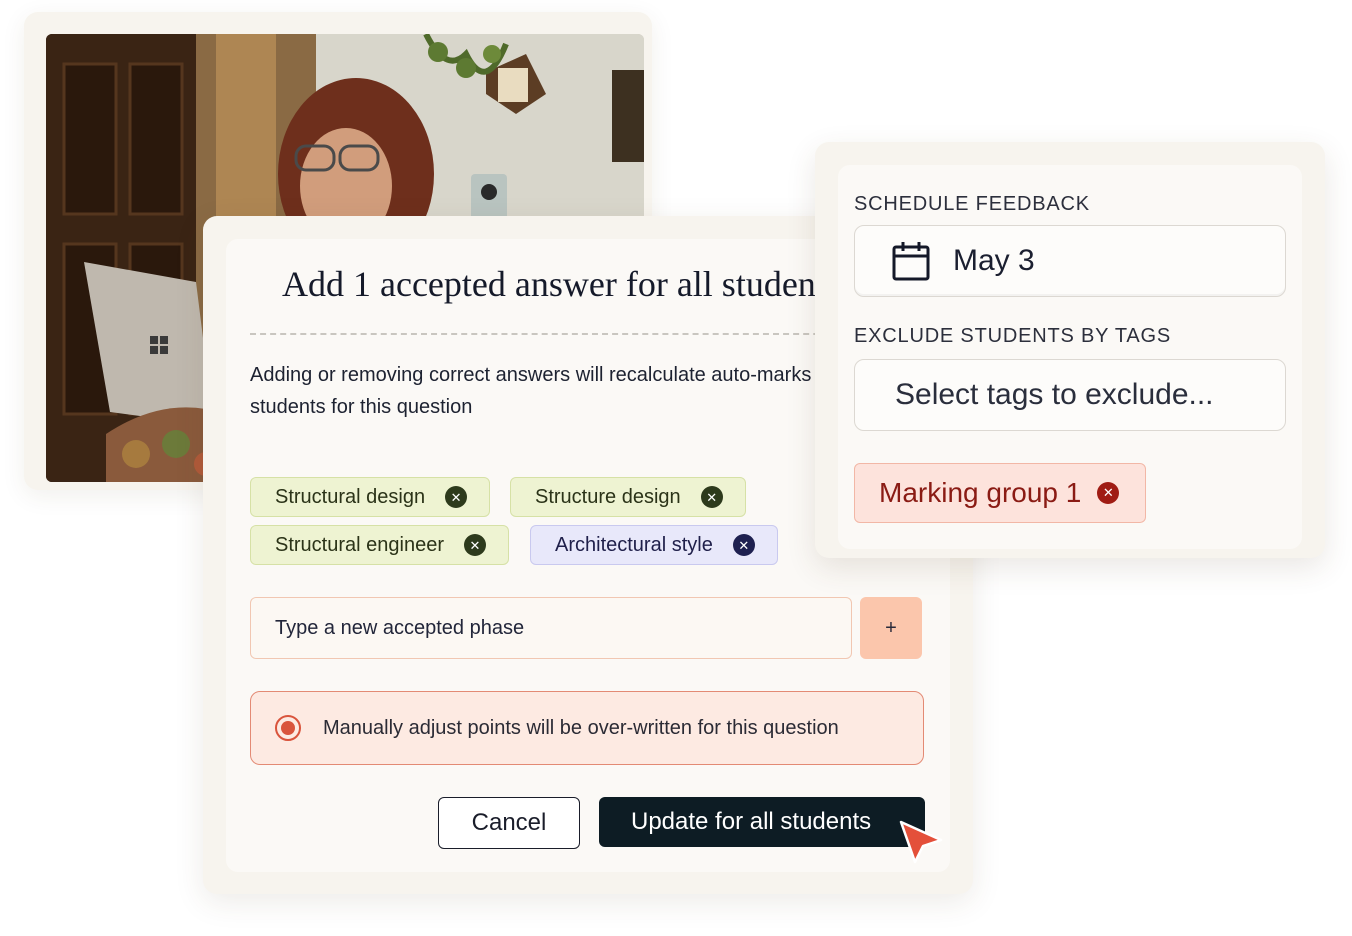 Image resolution: width=1352 pixels, height=936 pixels. What do you see at coordinates (1070, 395) in the screenshot?
I see `exclude-tags-select` at bounding box center [1070, 395].